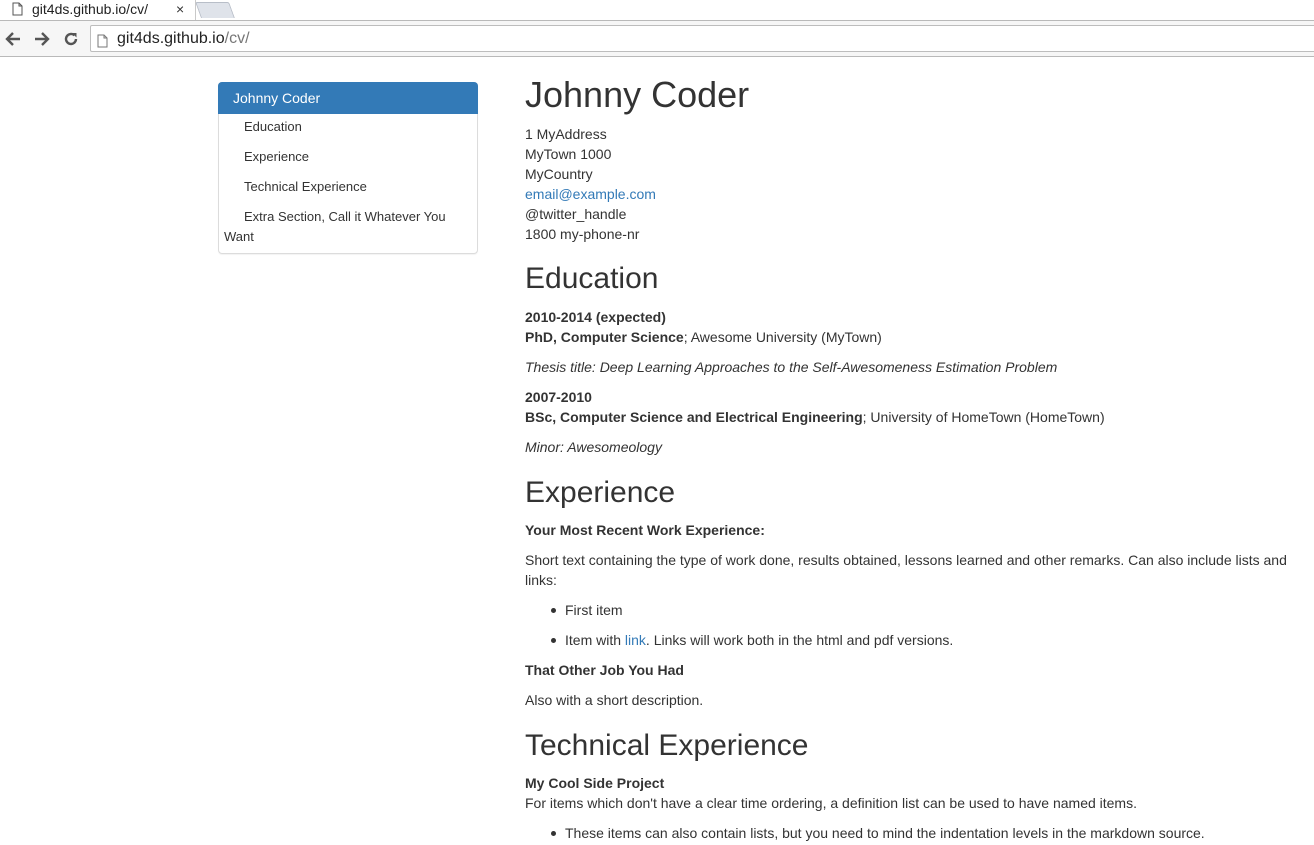 The height and width of the screenshot is (845, 1314). Describe the element at coordinates (593, 447) in the screenshot. I see `edu-note: Minor: Awesomeology` at that location.